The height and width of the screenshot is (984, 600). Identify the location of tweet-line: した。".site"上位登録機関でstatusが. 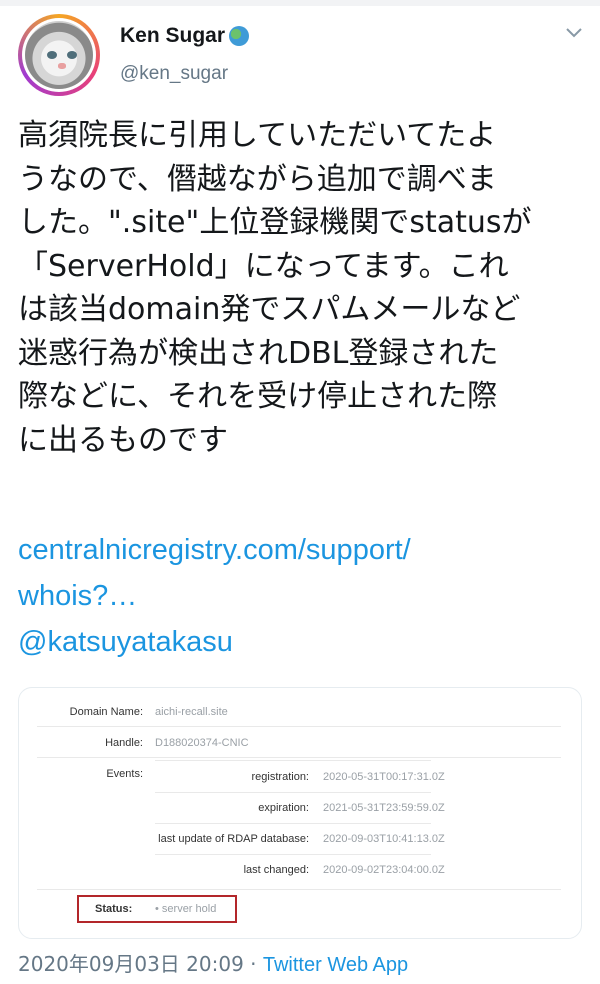
(275, 222).